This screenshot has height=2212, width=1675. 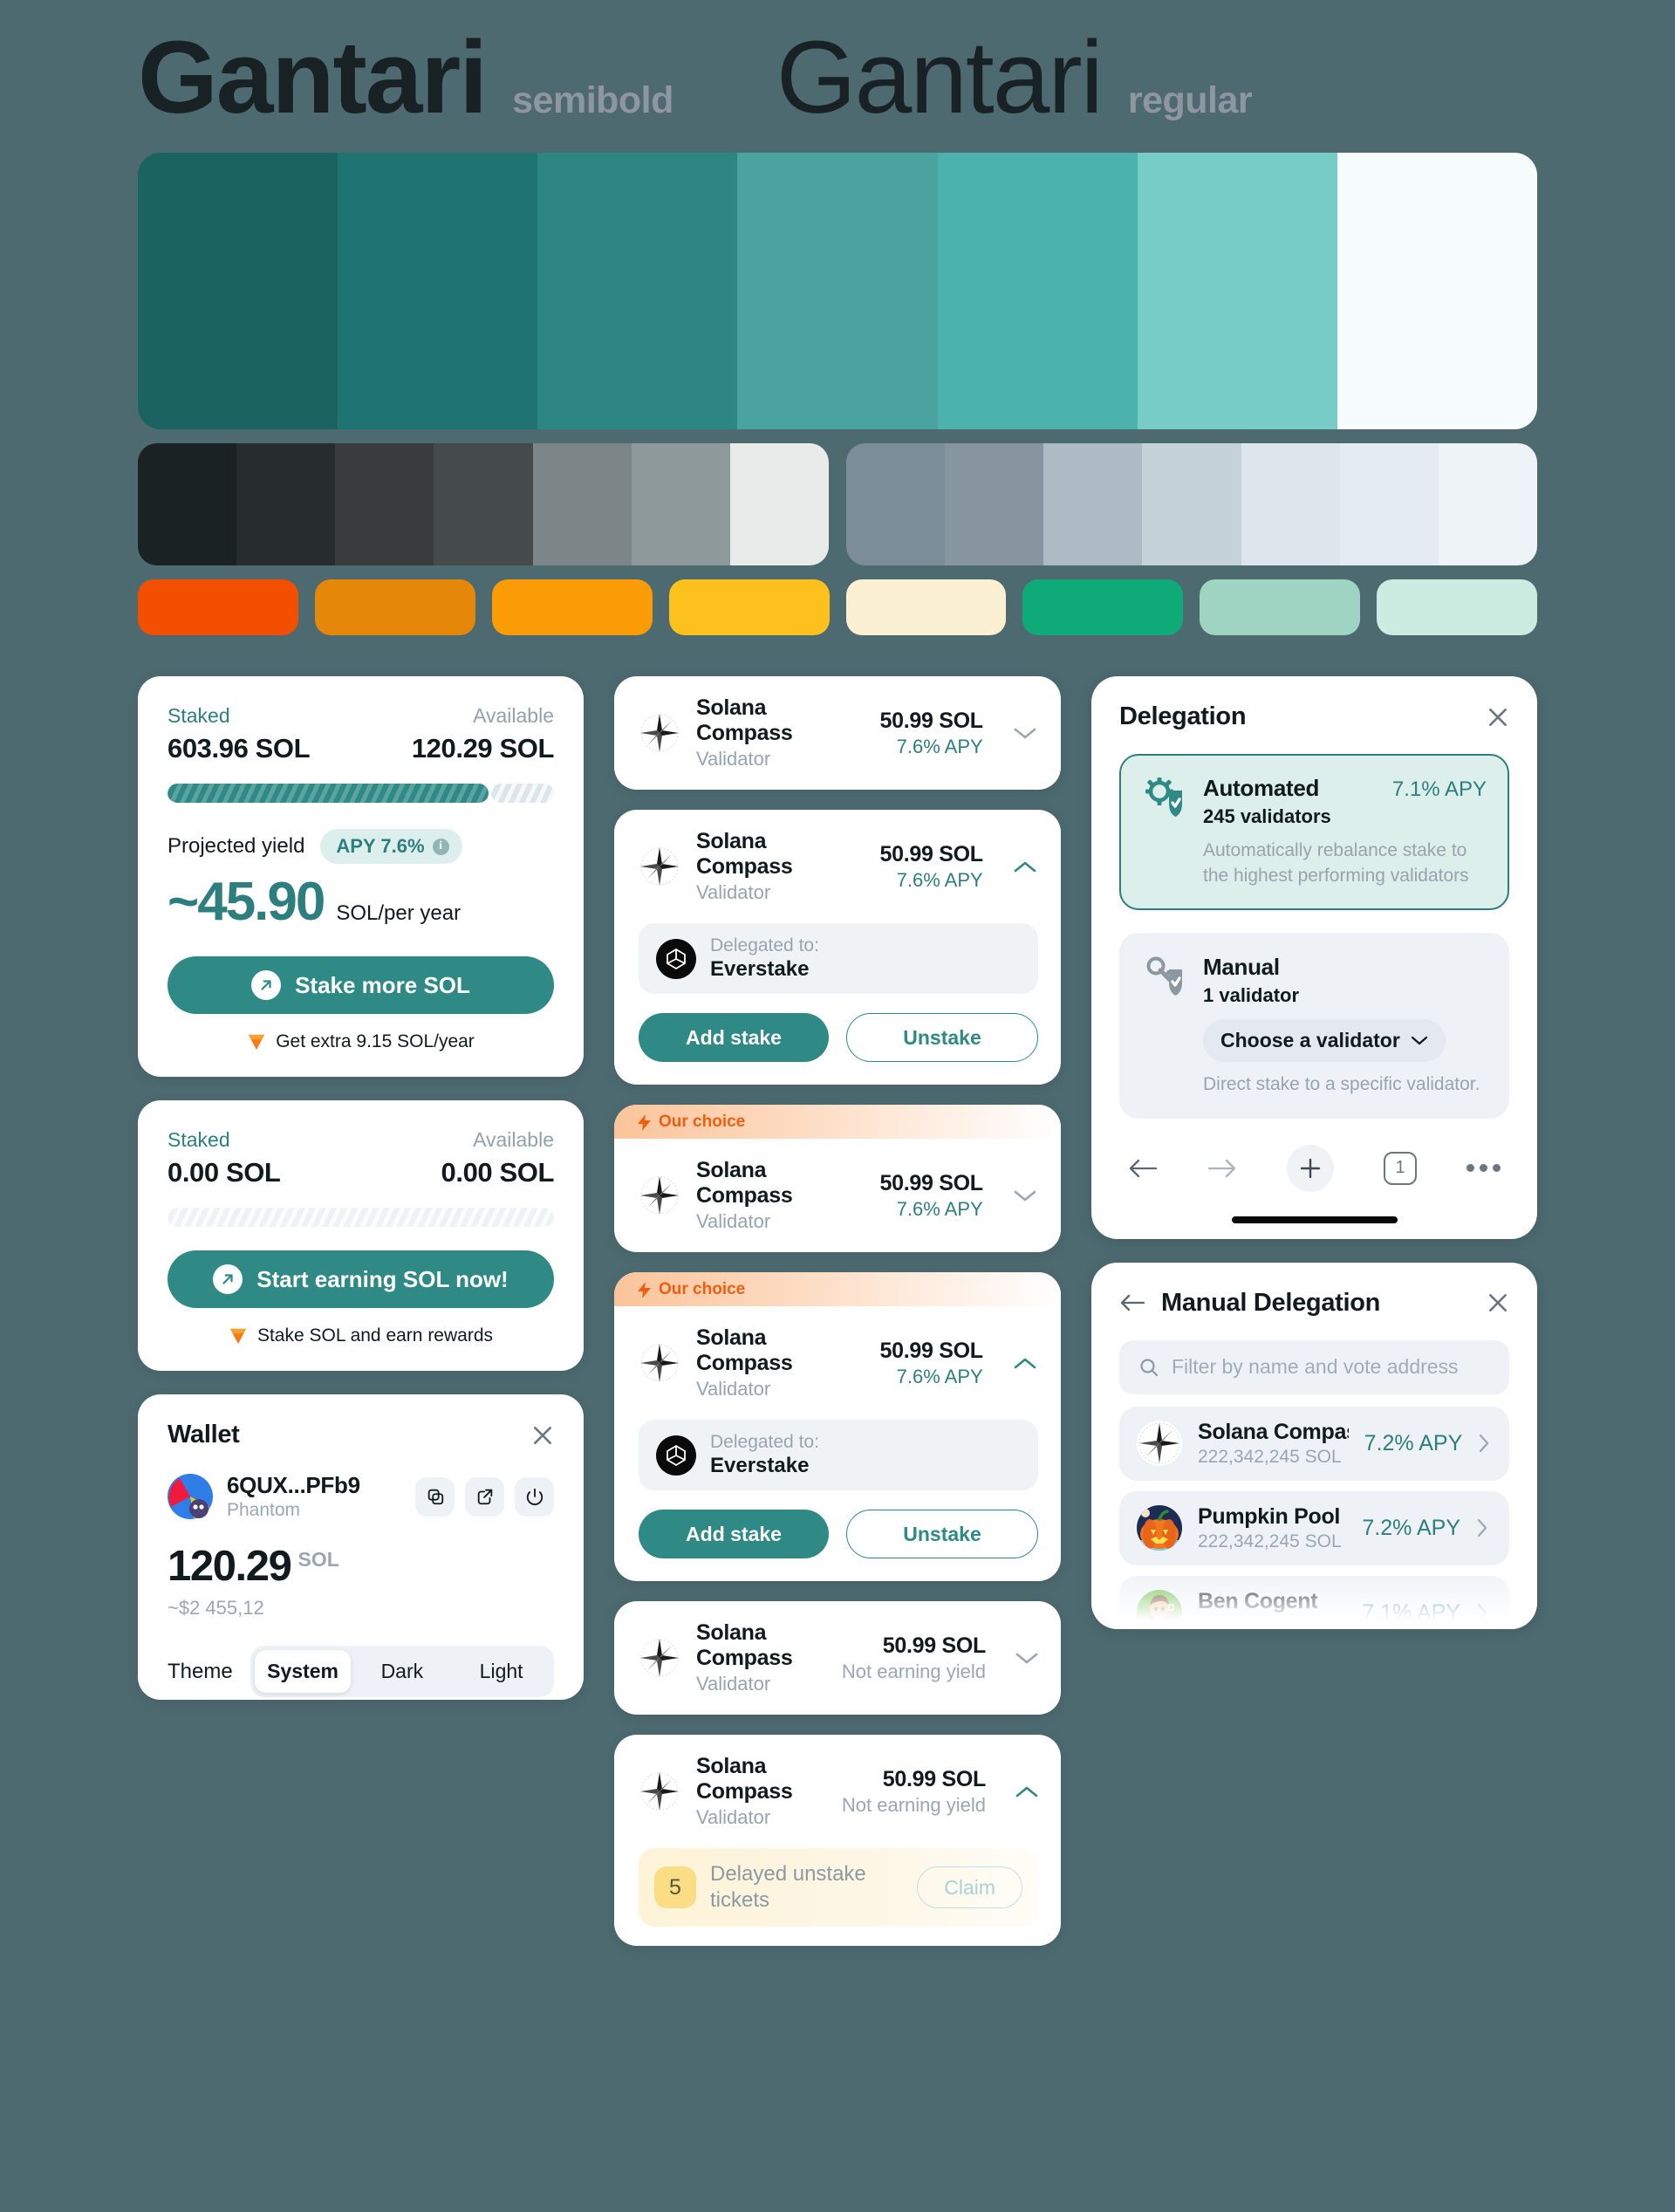 What do you see at coordinates (733, 892) in the screenshot?
I see `validator-role: Validator` at bounding box center [733, 892].